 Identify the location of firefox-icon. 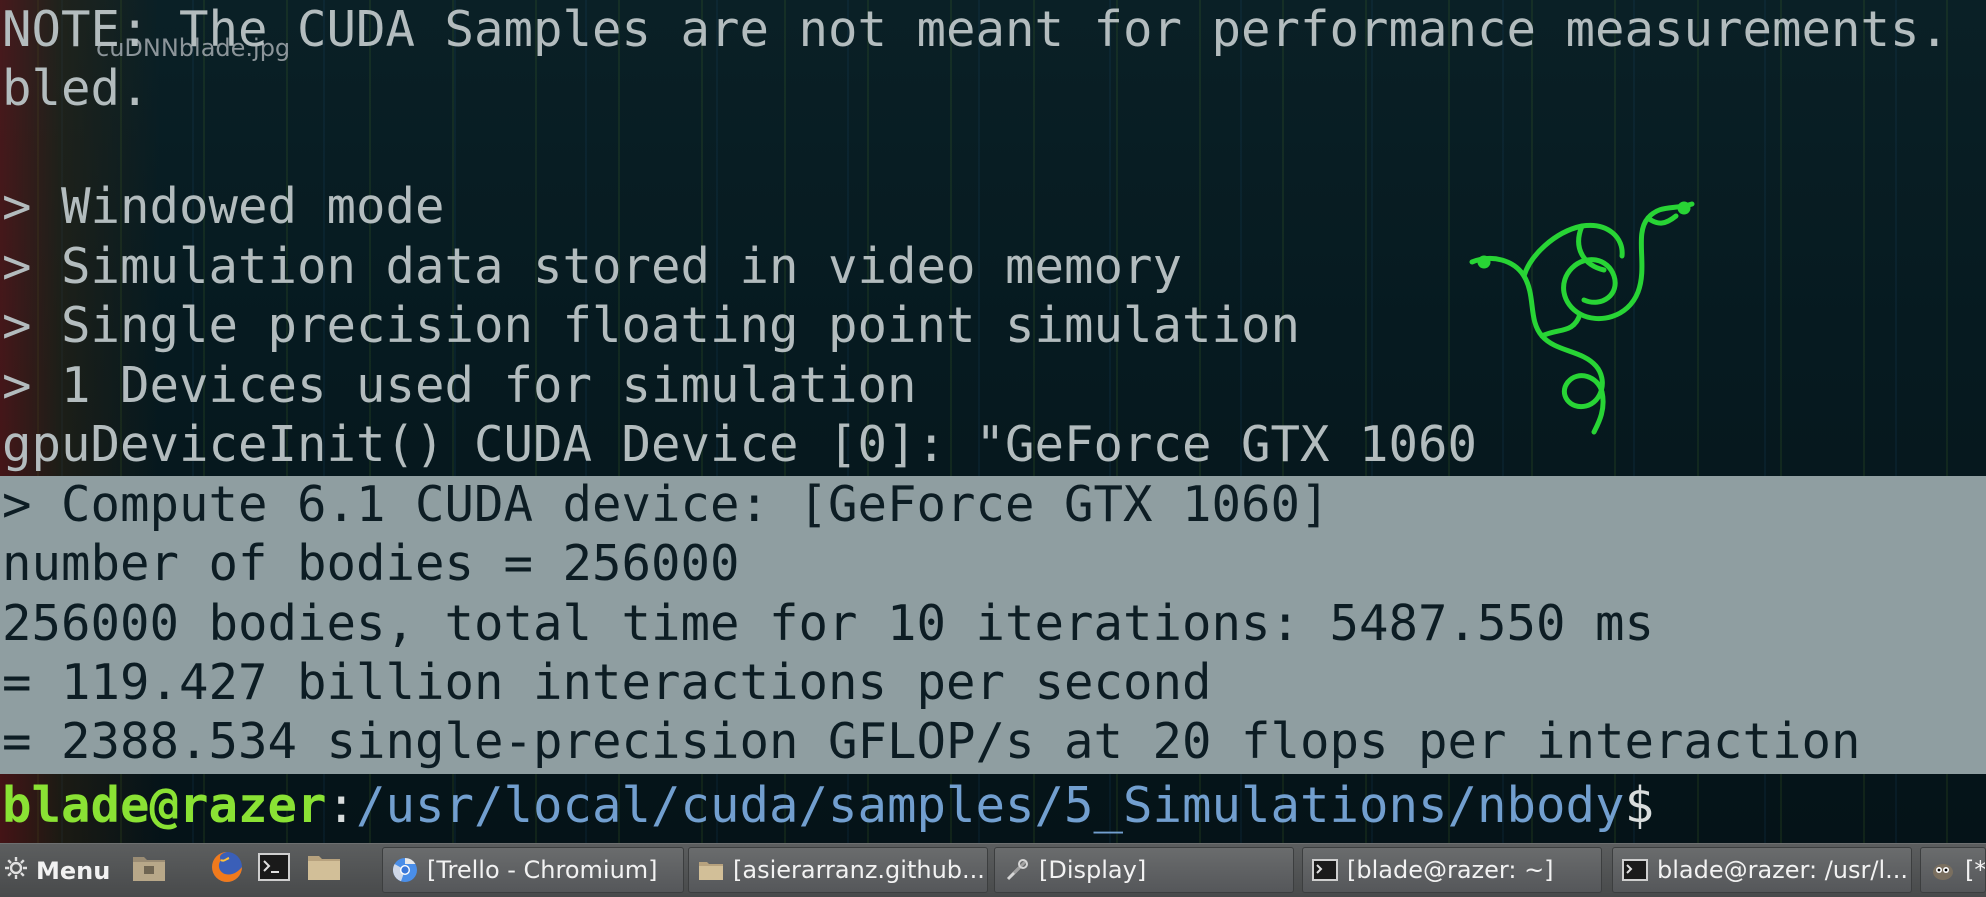
(227, 870).